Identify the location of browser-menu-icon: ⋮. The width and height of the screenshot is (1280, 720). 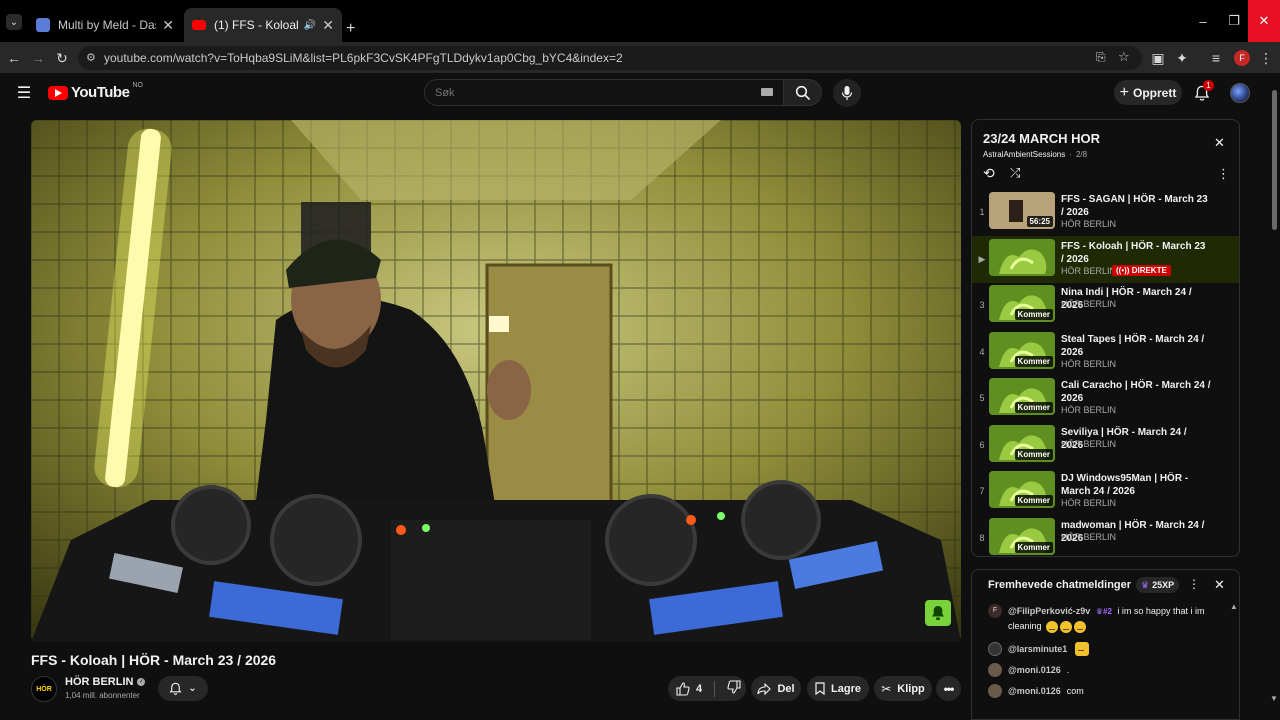
(1266, 58).